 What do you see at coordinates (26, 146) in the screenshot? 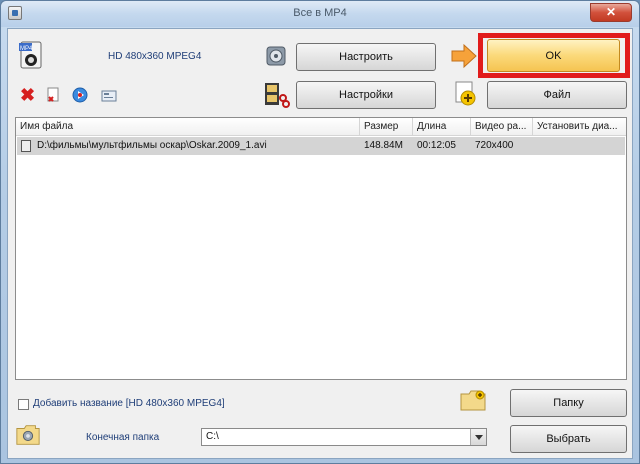
I see `file-icon` at bounding box center [26, 146].